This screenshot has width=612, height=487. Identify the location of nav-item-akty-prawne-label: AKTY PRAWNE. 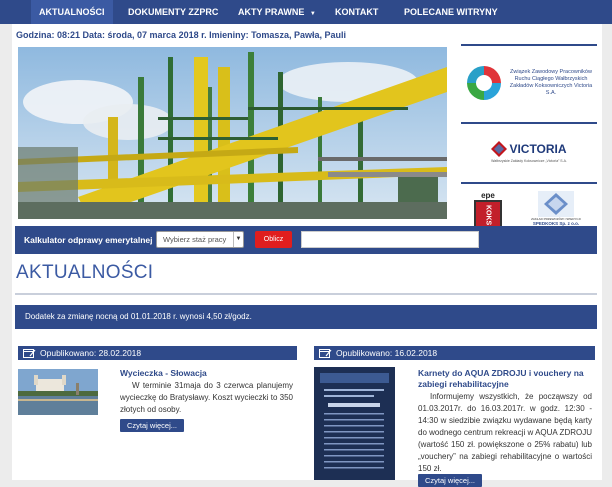
(271, 12).